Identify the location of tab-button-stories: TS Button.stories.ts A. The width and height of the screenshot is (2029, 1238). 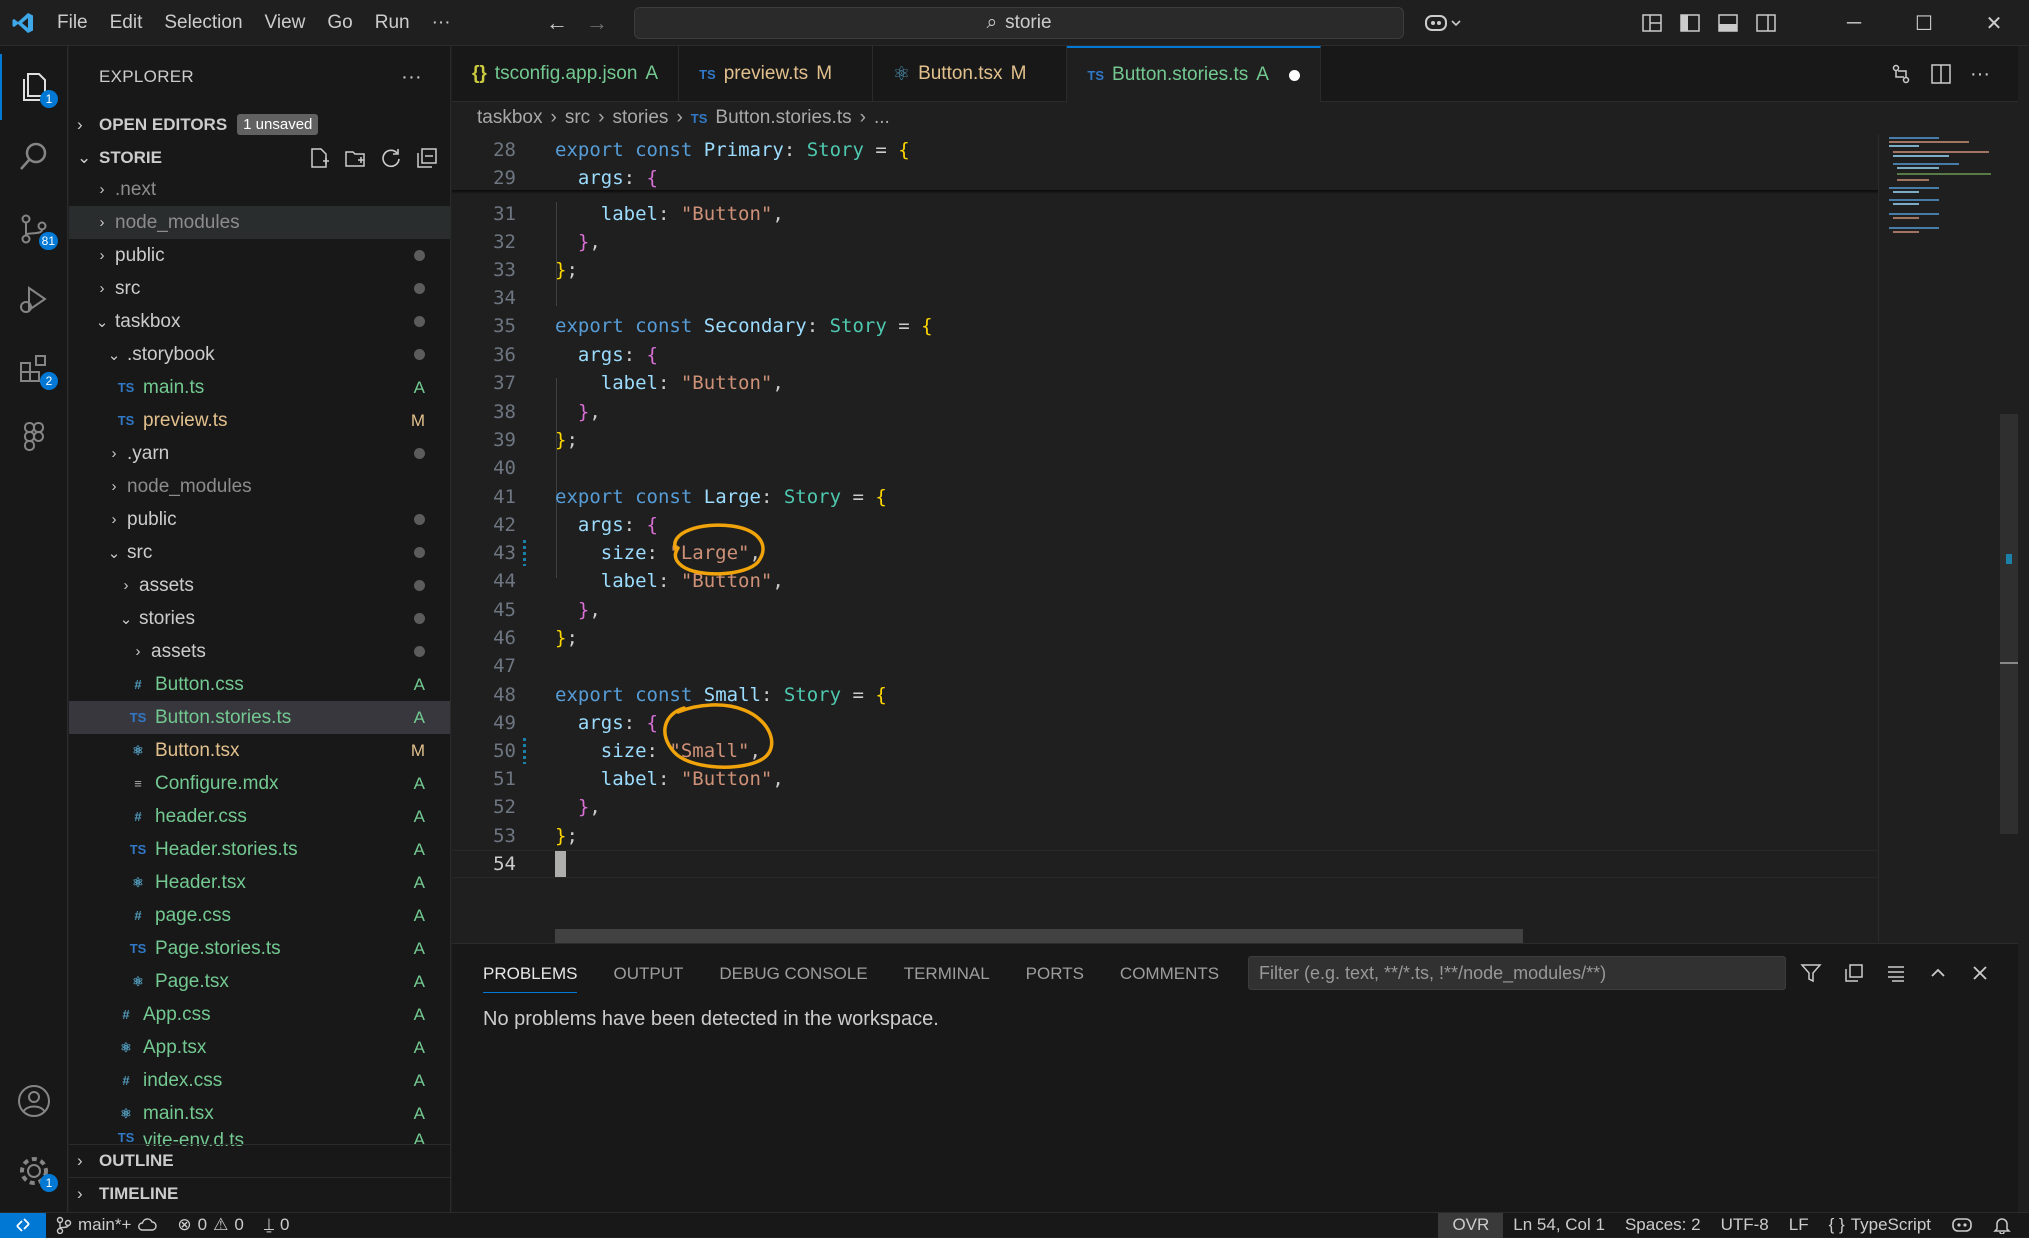
(1194, 74).